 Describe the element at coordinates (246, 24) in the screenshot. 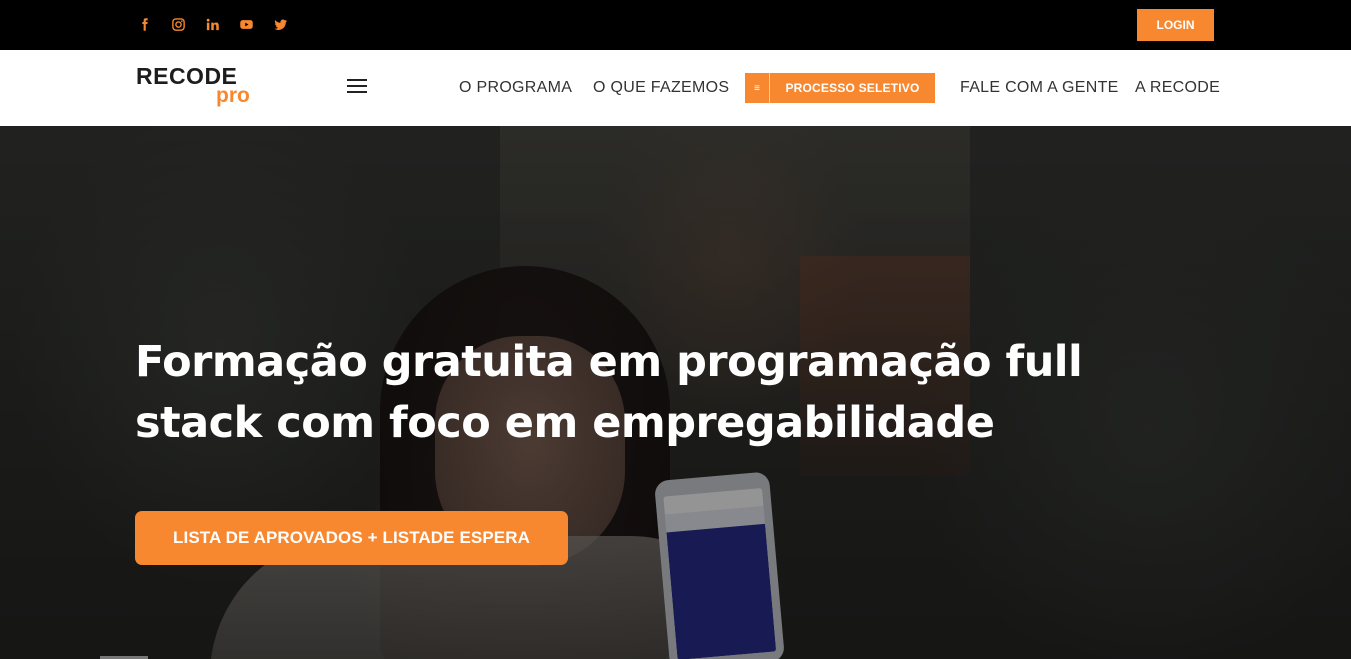

I see `youtube-icon` at that location.